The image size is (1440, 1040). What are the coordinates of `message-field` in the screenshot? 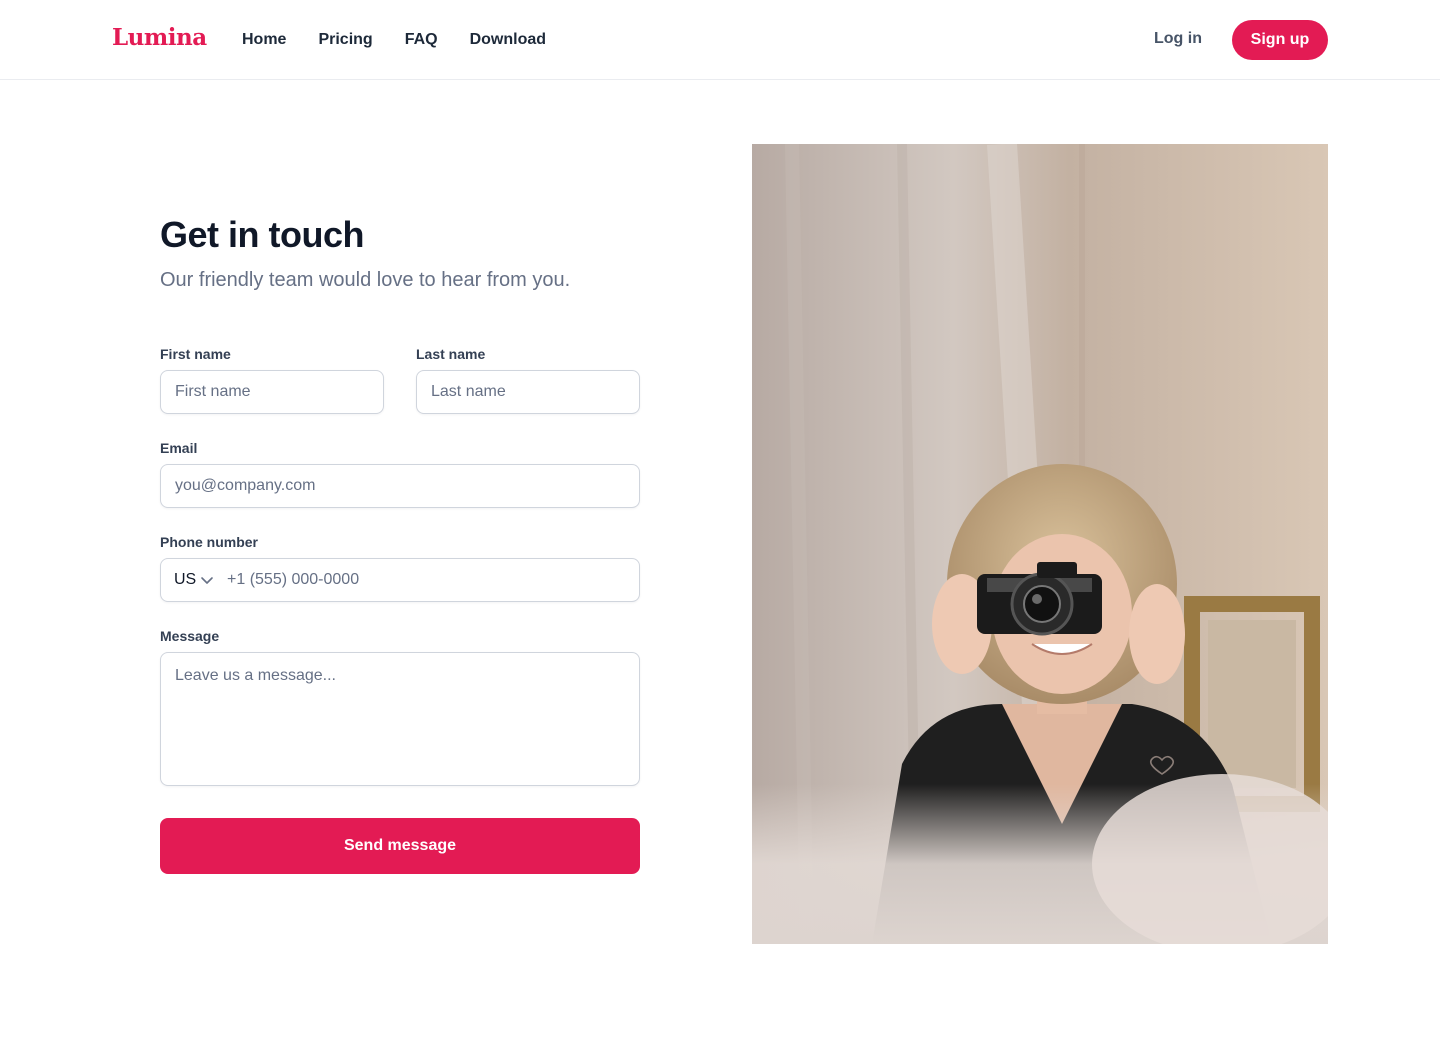 It's located at (400, 719).